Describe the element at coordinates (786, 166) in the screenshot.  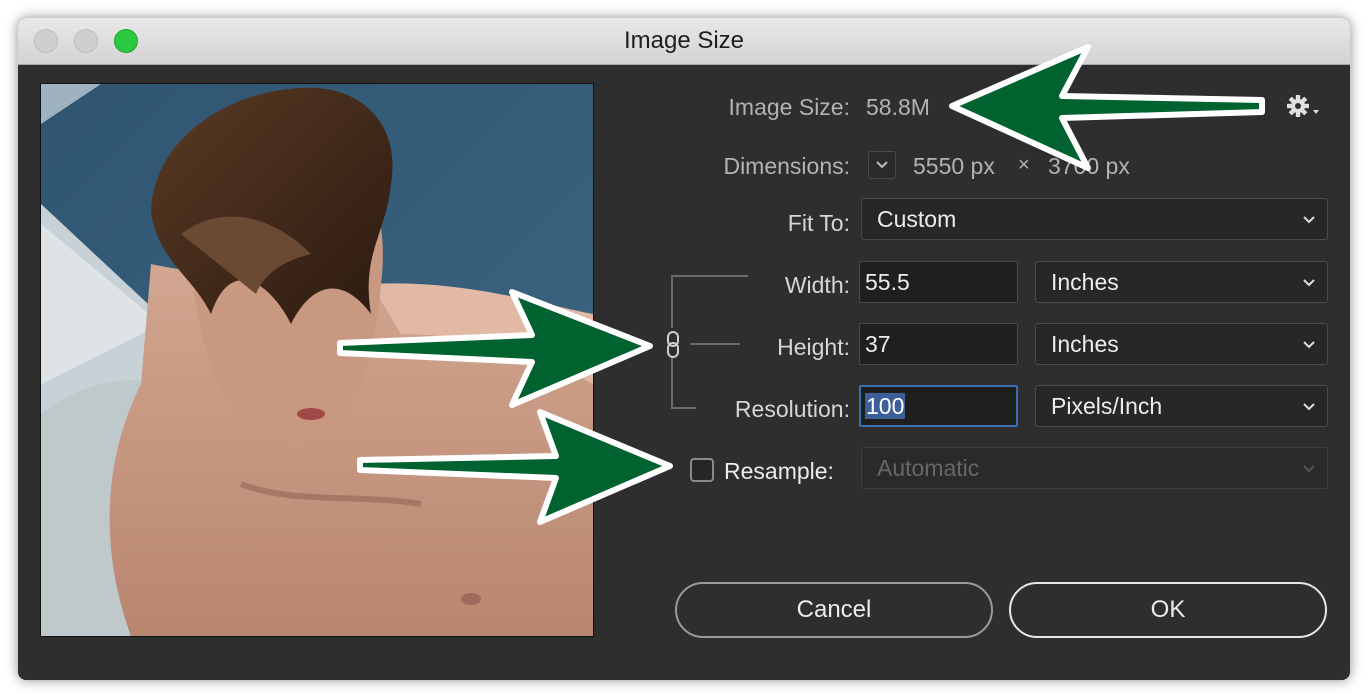
I see `dimensions-label: Dimensions:` at that location.